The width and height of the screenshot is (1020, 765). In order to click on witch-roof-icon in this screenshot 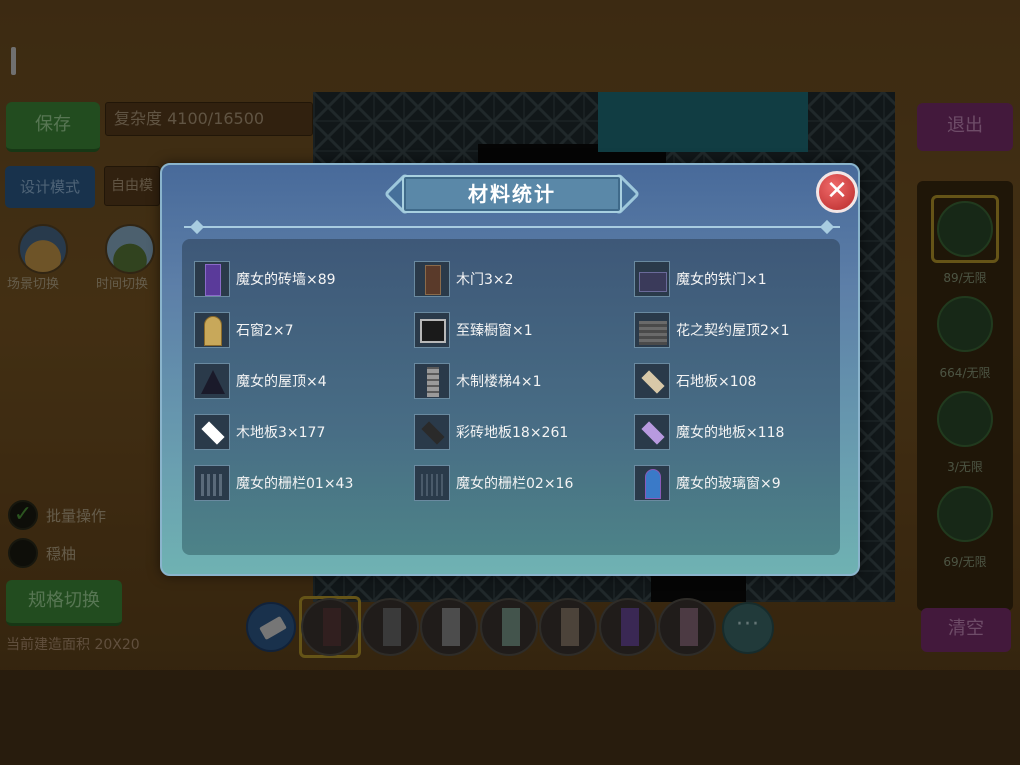, I will do `click(212, 380)`.